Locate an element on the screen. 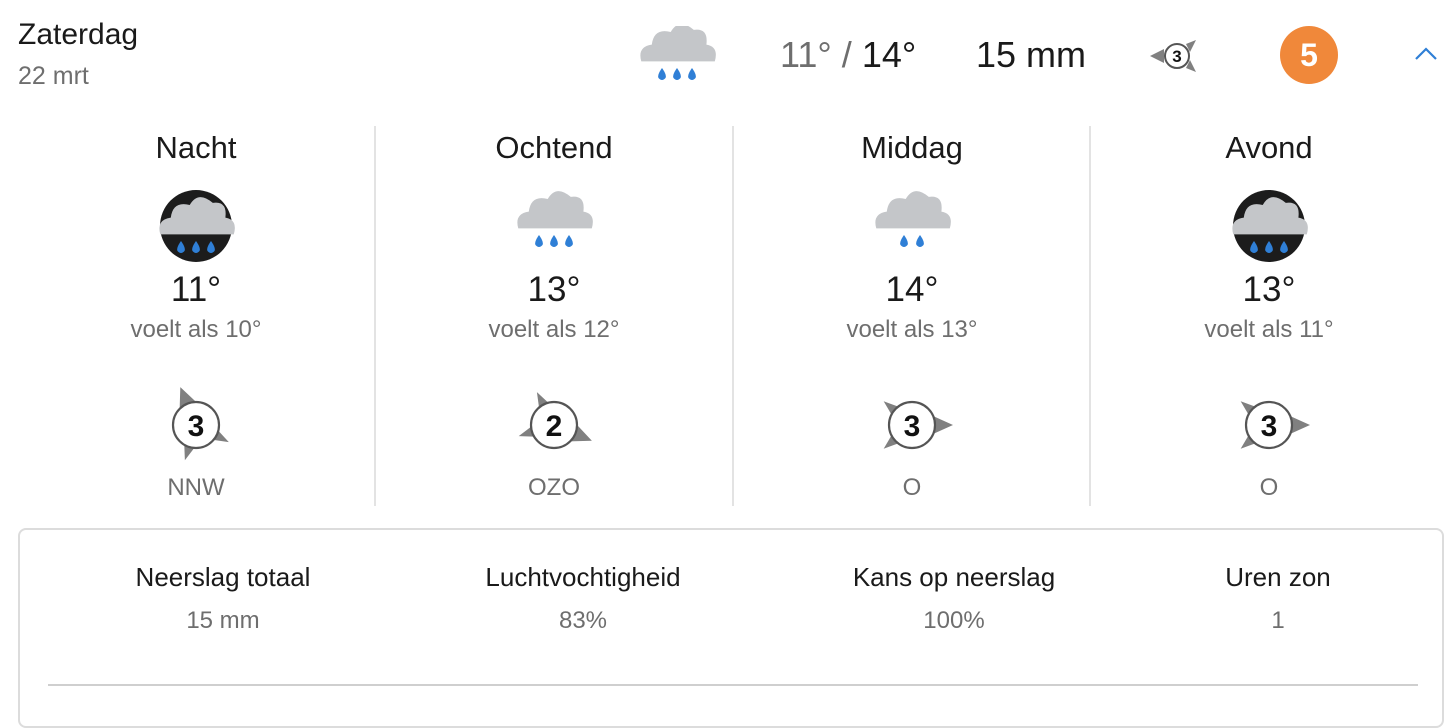 The height and width of the screenshot is (728, 1456). precipitation-total: 15 mm is located at coordinates (1031, 54).